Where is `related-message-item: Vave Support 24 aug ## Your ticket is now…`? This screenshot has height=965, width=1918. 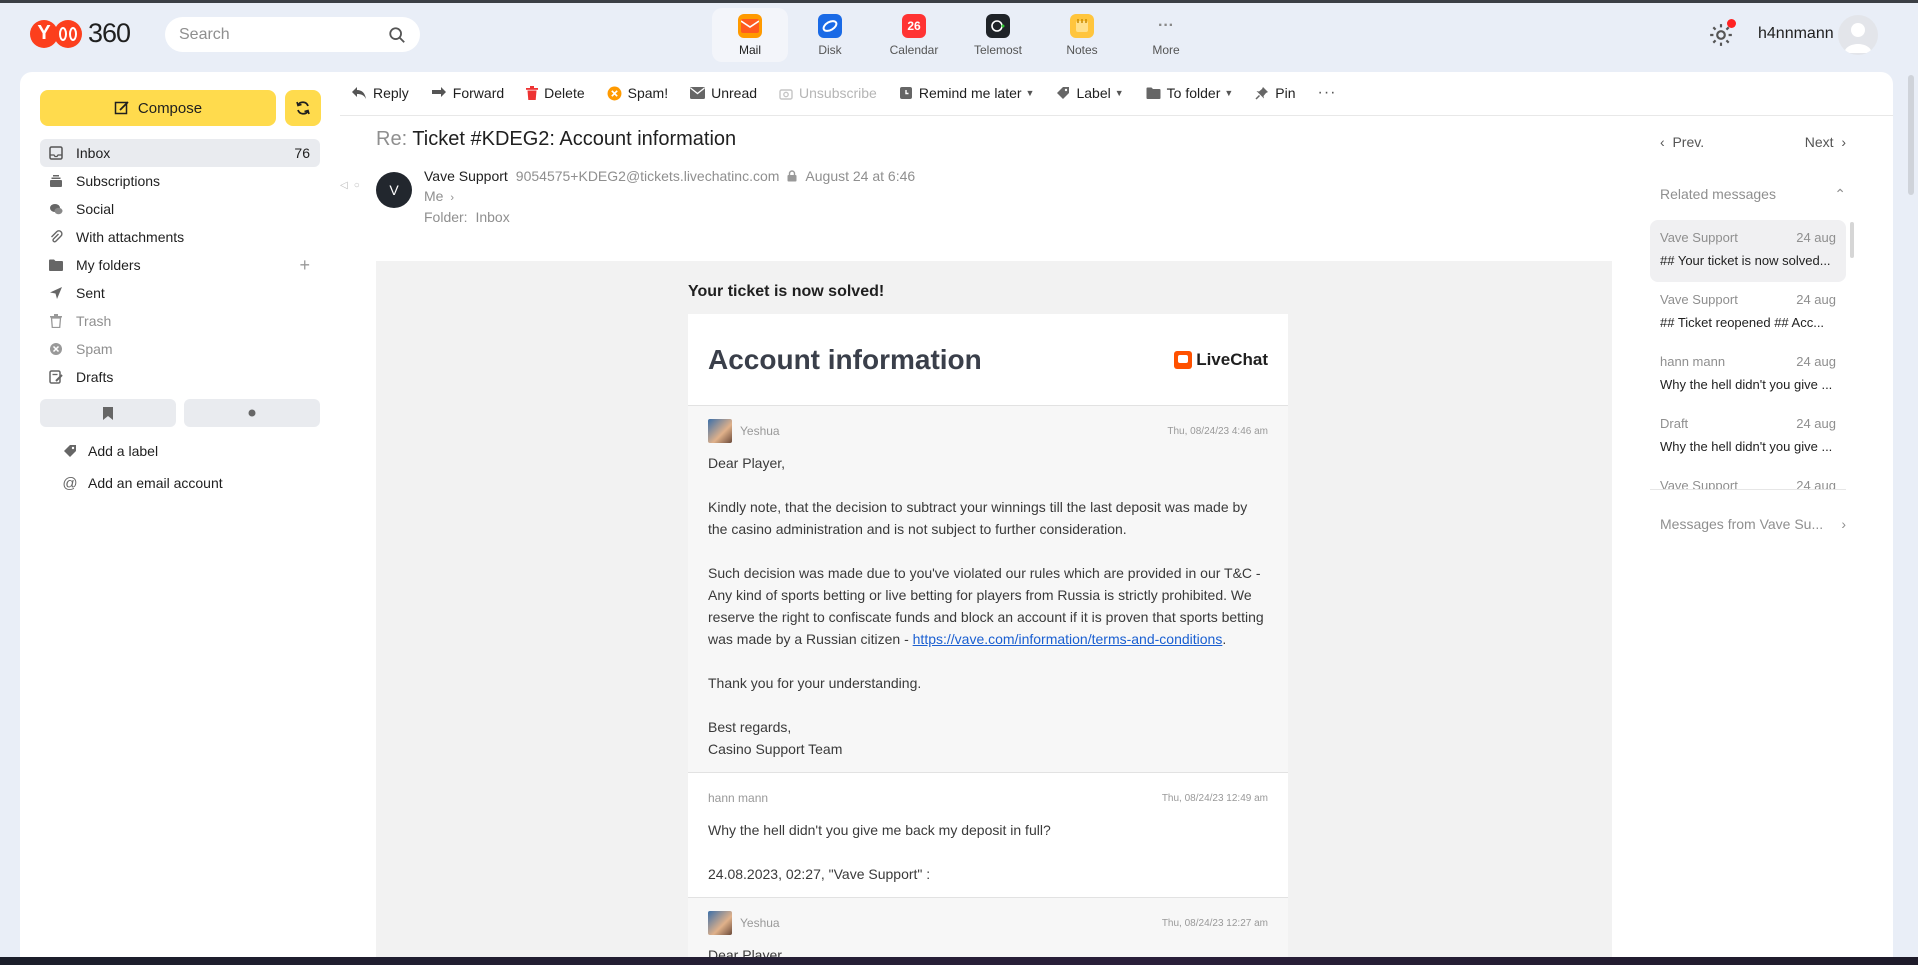 related-message-item: Vave Support 24 aug ## Your ticket is now… is located at coordinates (1748, 251).